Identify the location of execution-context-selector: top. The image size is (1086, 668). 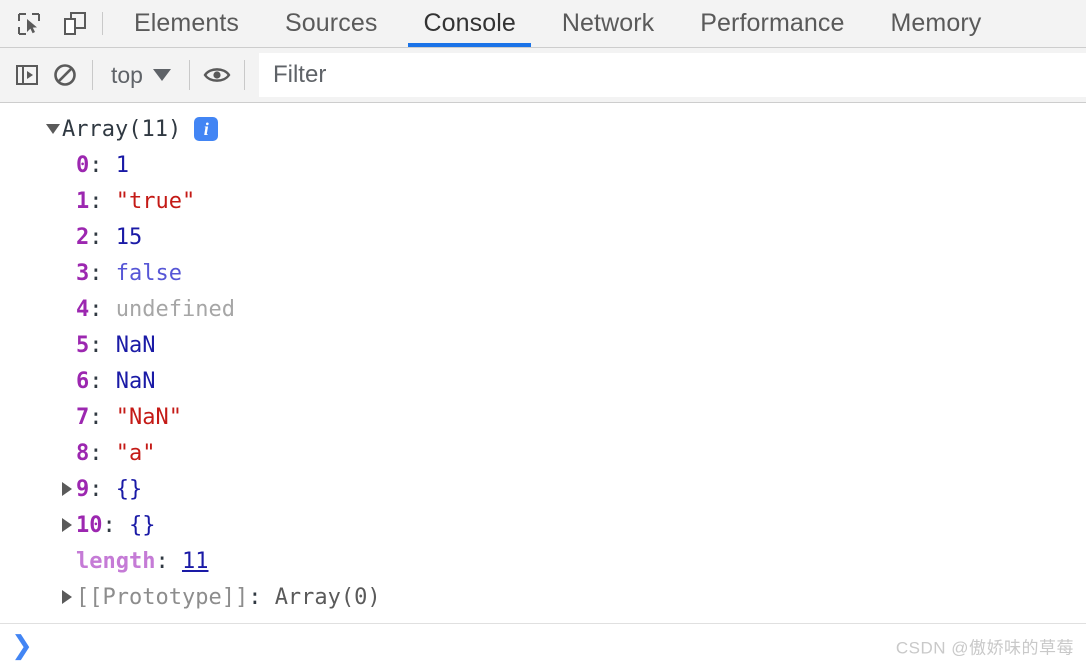
(141, 75).